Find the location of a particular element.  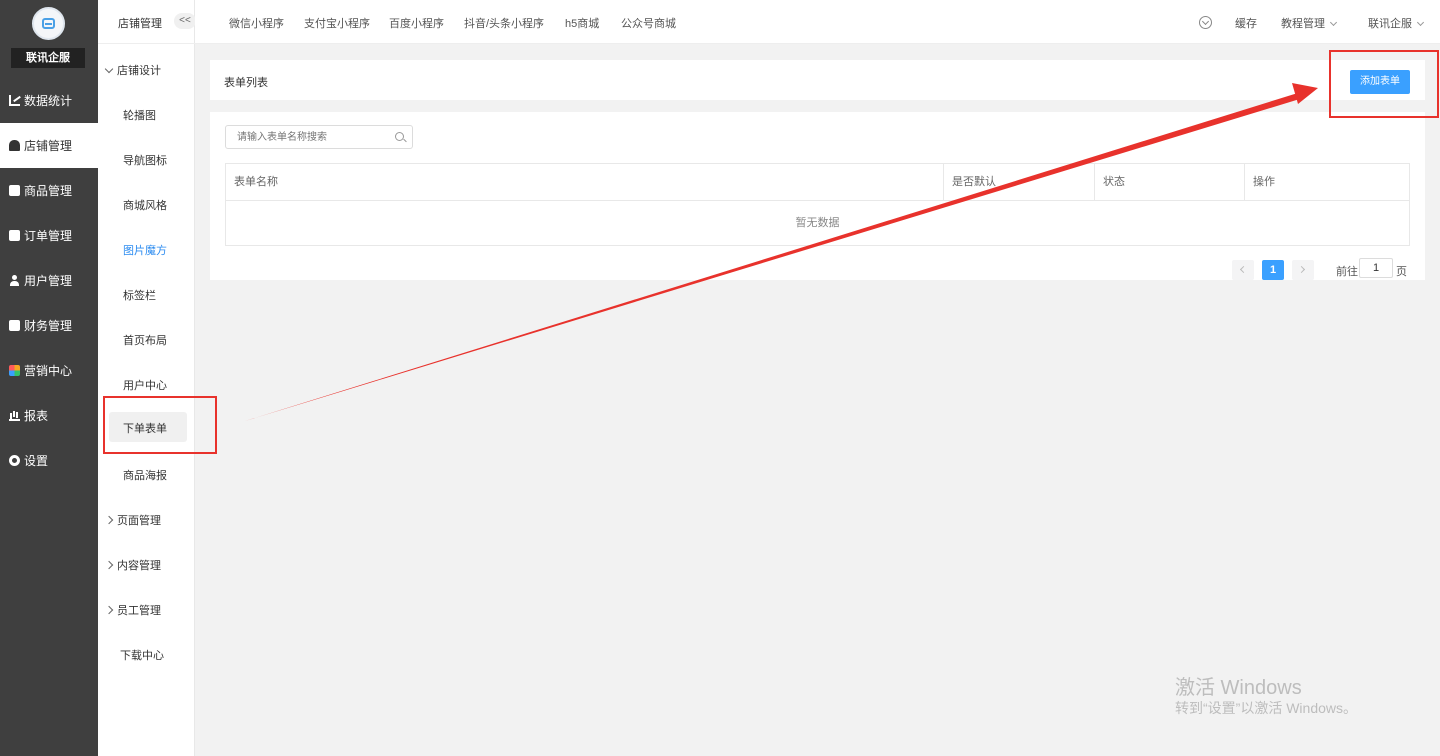

activation-watermark-subtitle: 转到“设置”以激活 Windows。 is located at coordinates (1266, 708).